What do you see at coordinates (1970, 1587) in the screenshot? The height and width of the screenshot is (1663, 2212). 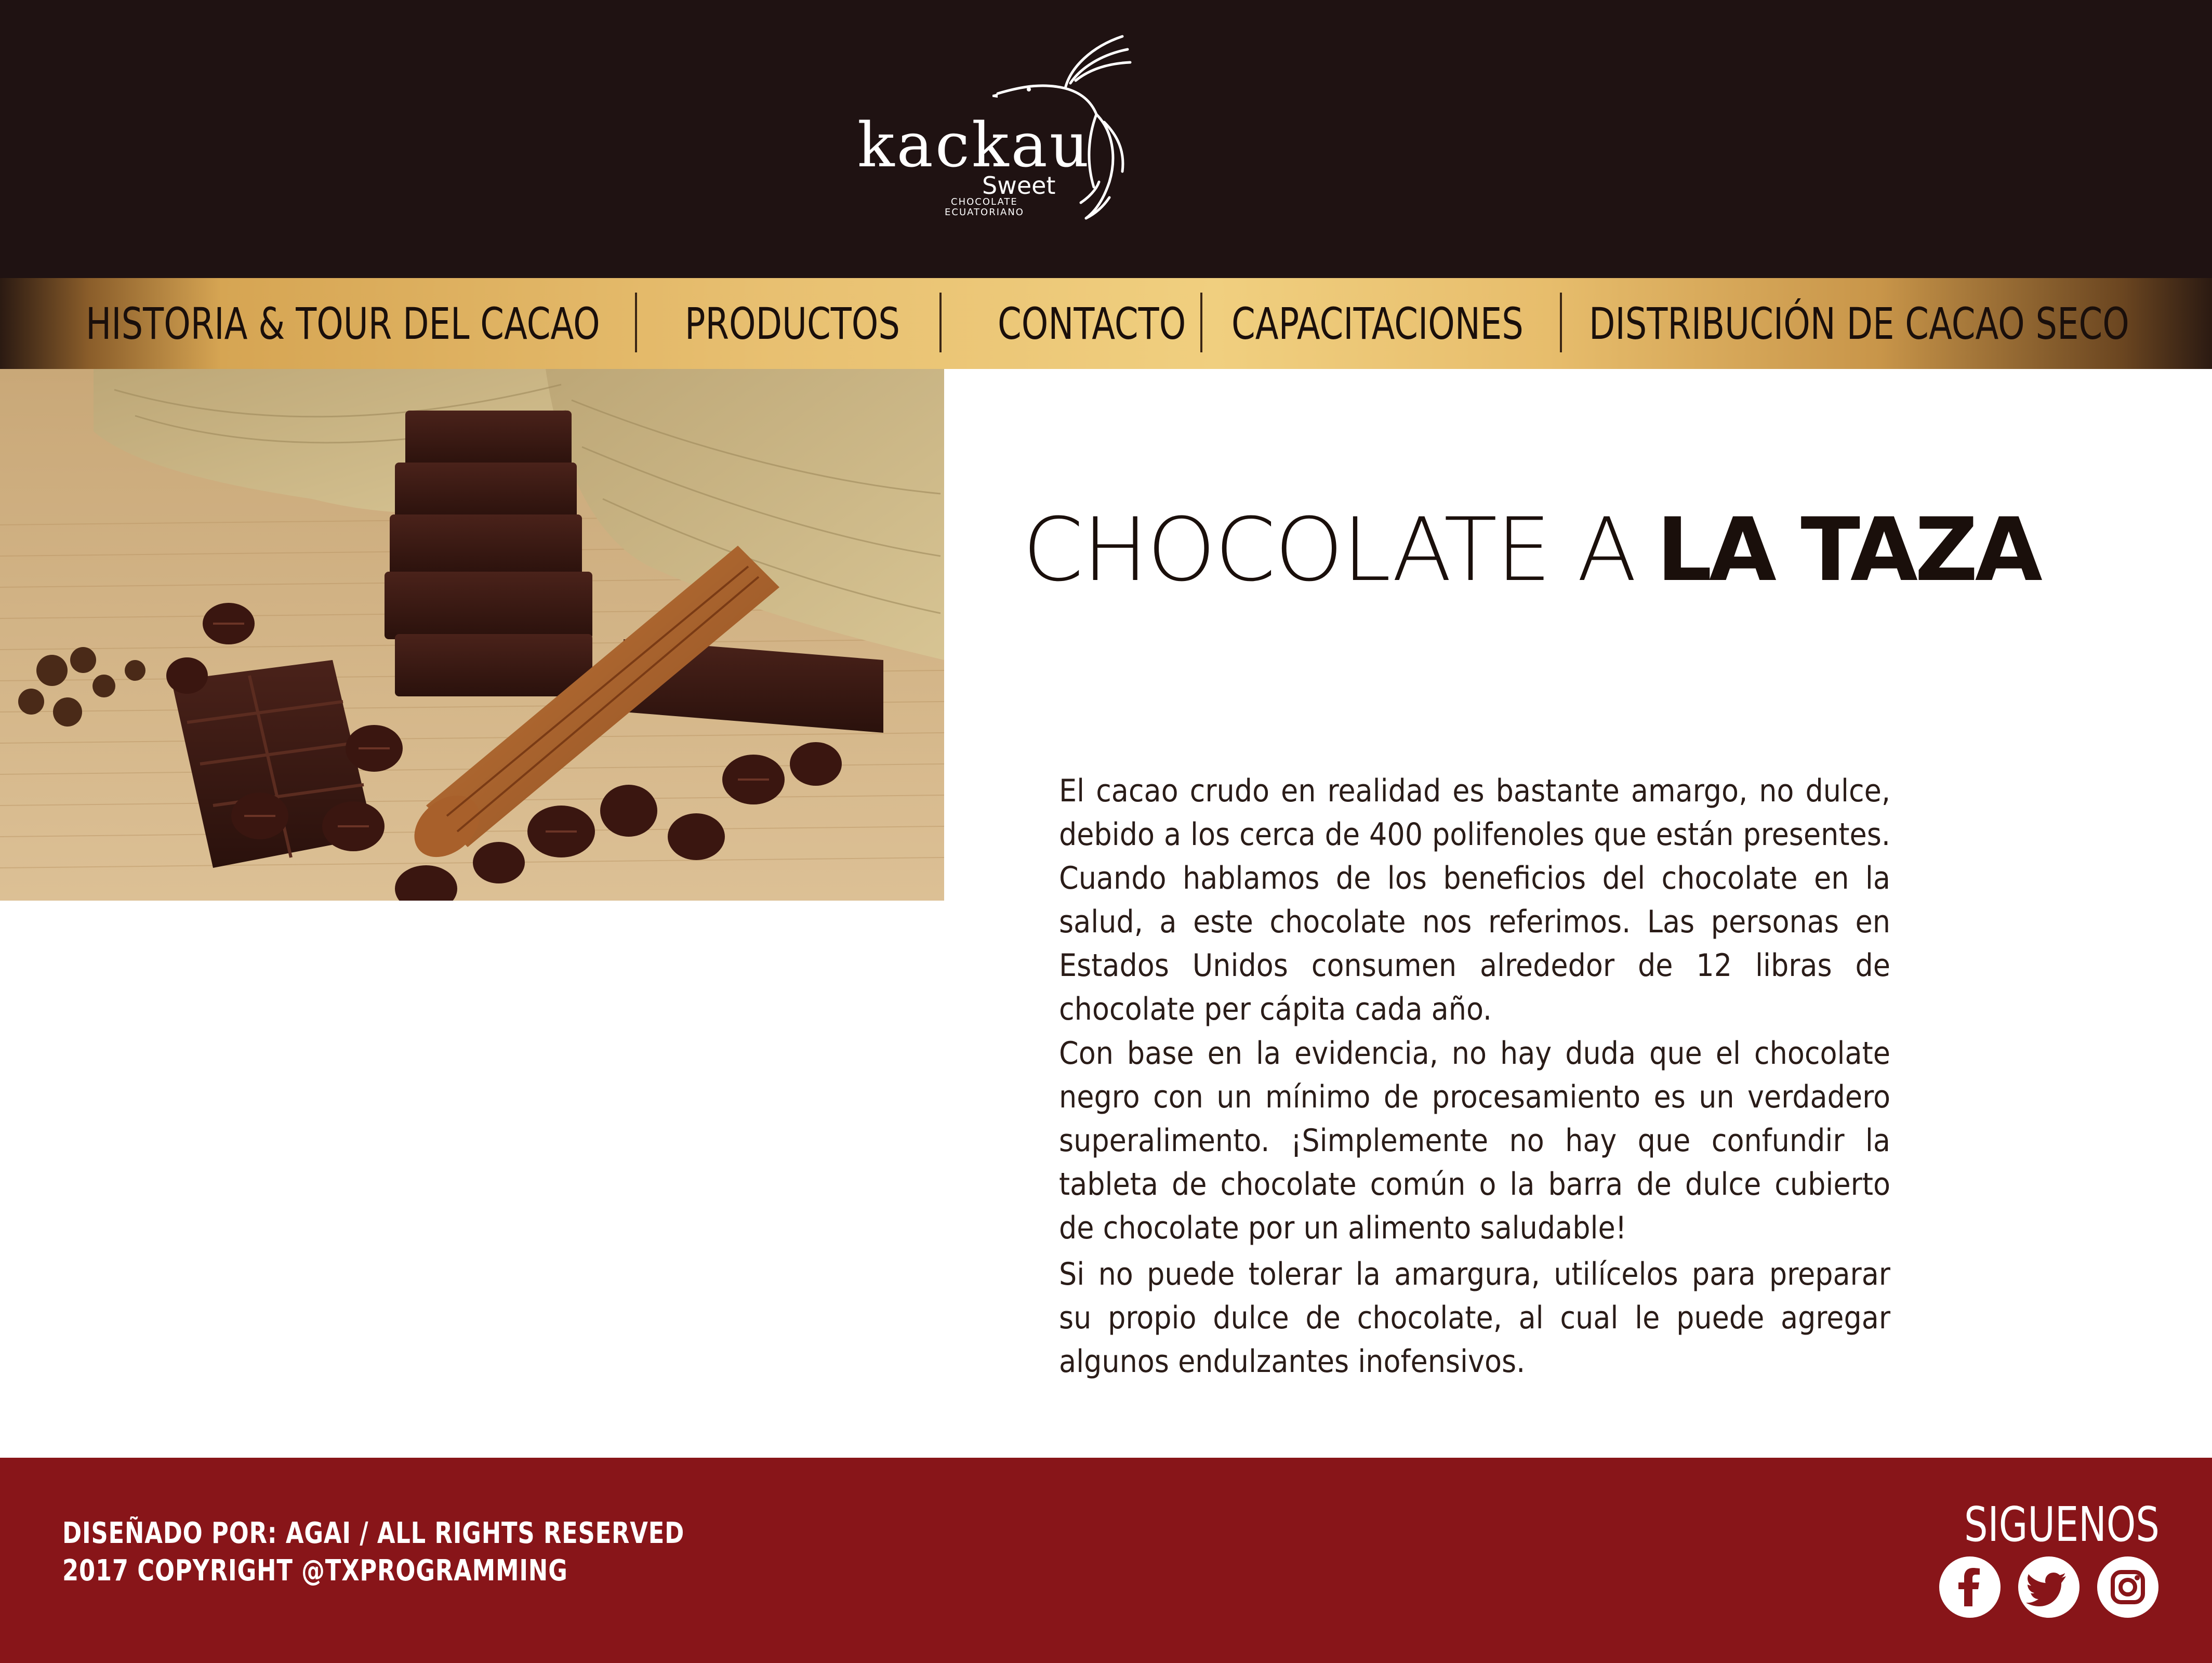 I see `facebook-icon` at bounding box center [1970, 1587].